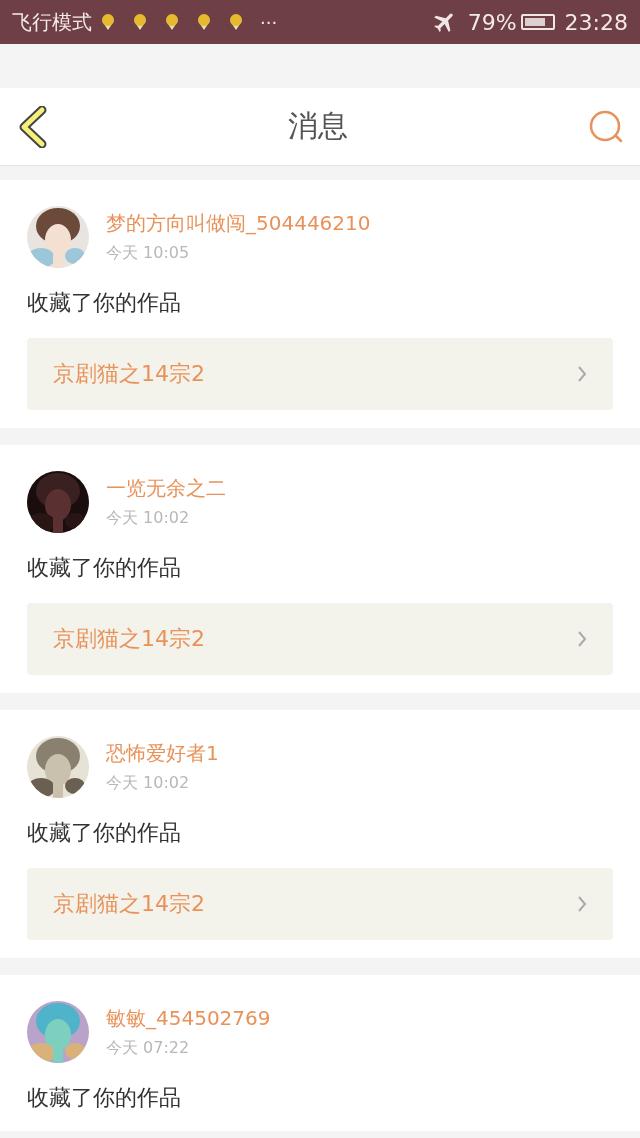 Image resolution: width=640 pixels, height=1138 pixels. Describe the element at coordinates (238, 223) in the screenshot. I see `user-name: 梦的方向叫做闯_504446210` at that location.